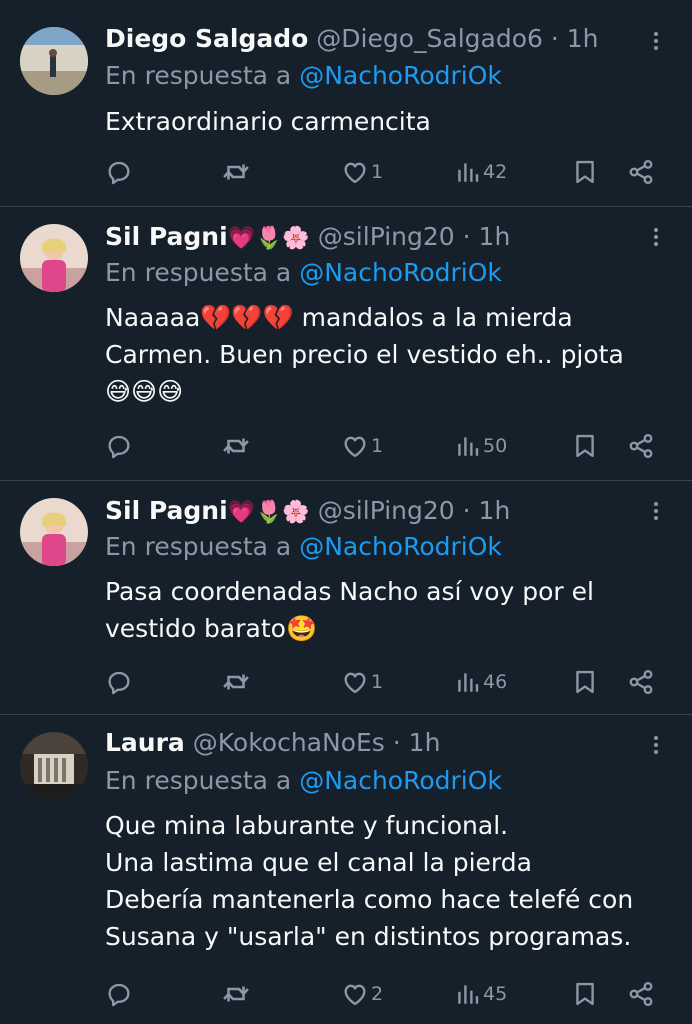 Image resolution: width=692 pixels, height=1024 pixels. What do you see at coordinates (495, 682) in the screenshot?
I see `view-count: 46` at bounding box center [495, 682].